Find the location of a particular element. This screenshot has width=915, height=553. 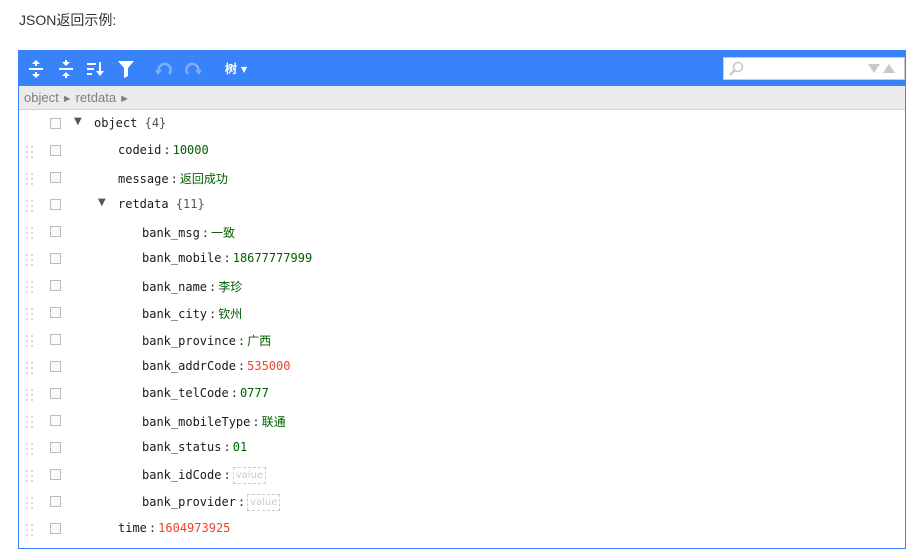

field-name: bank_province is located at coordinates (189, 341).